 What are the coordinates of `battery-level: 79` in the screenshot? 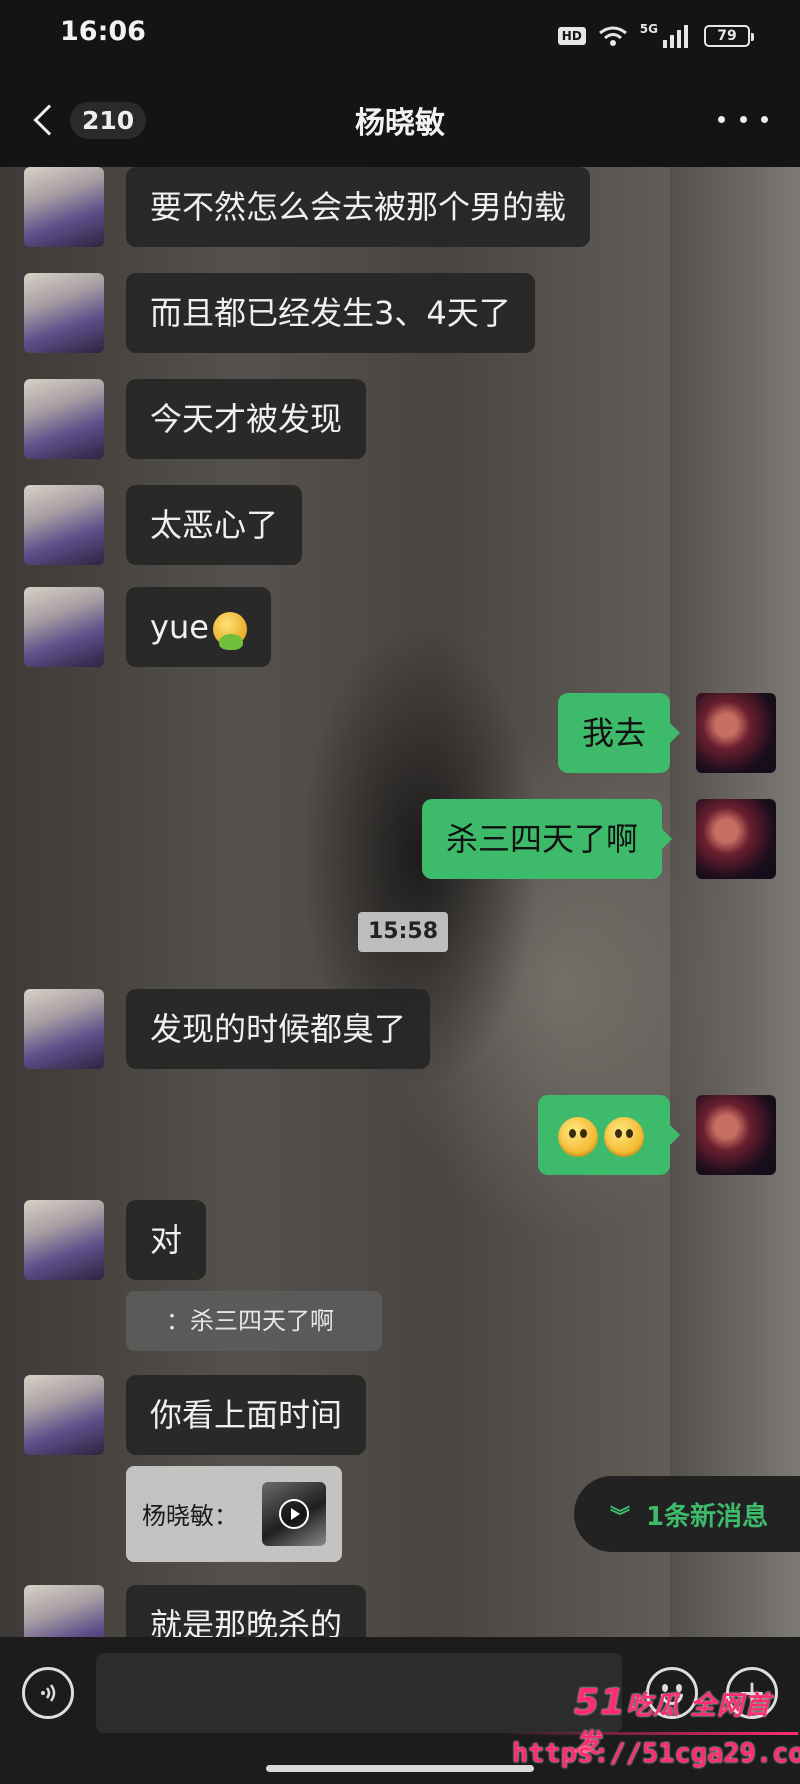 It's located at (727, 36).